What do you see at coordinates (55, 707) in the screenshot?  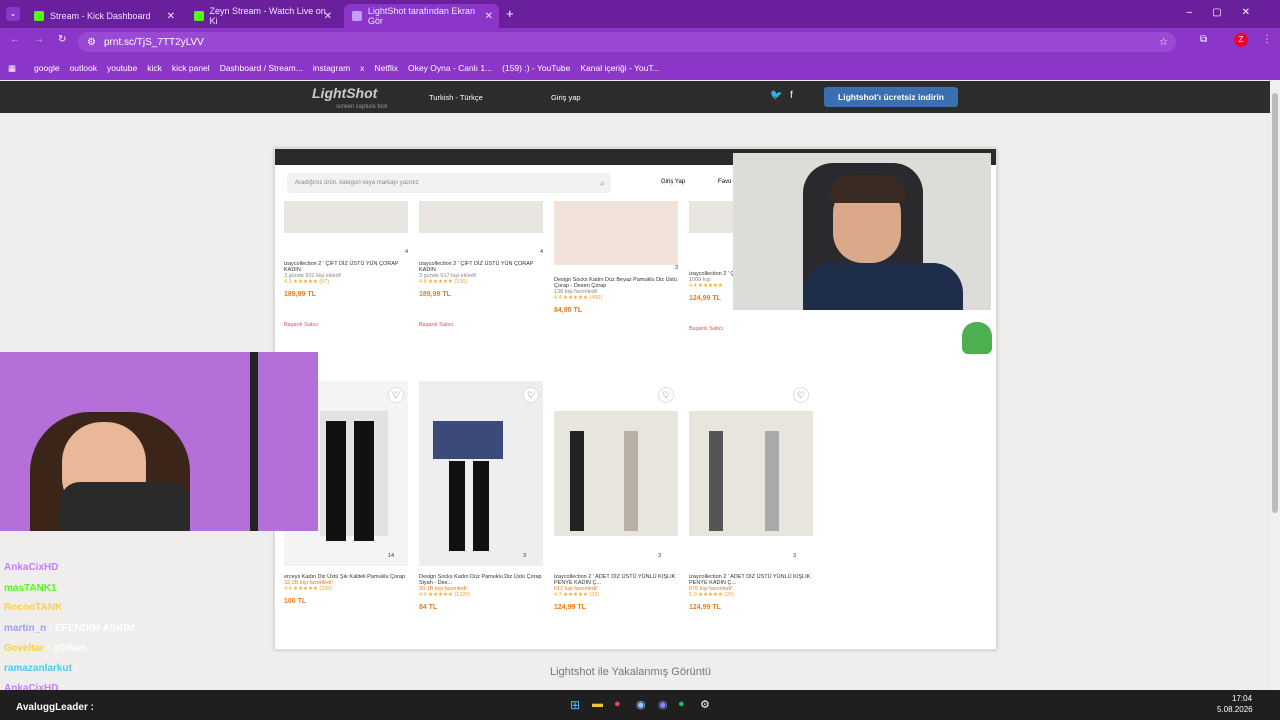 I see `chat-message: AvaluggLeader :` at bounding box center [55, 707].